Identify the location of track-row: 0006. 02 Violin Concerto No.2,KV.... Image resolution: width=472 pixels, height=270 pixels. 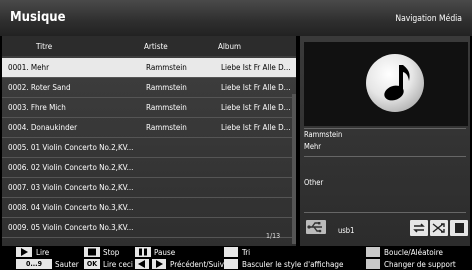
(149, 168).